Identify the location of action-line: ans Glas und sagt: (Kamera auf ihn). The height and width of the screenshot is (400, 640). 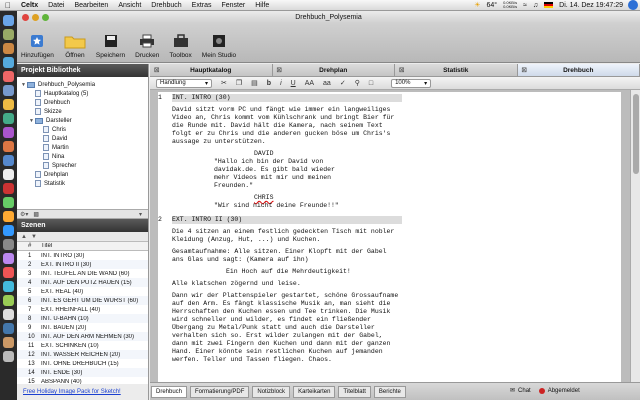
(240, 260).